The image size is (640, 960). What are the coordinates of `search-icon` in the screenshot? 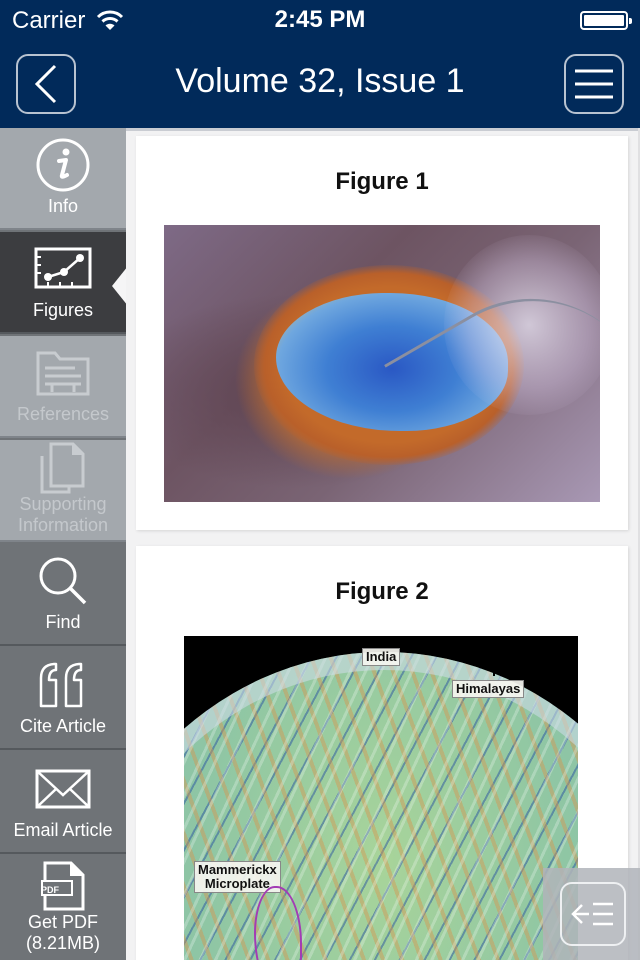 It's located at (63, 581).